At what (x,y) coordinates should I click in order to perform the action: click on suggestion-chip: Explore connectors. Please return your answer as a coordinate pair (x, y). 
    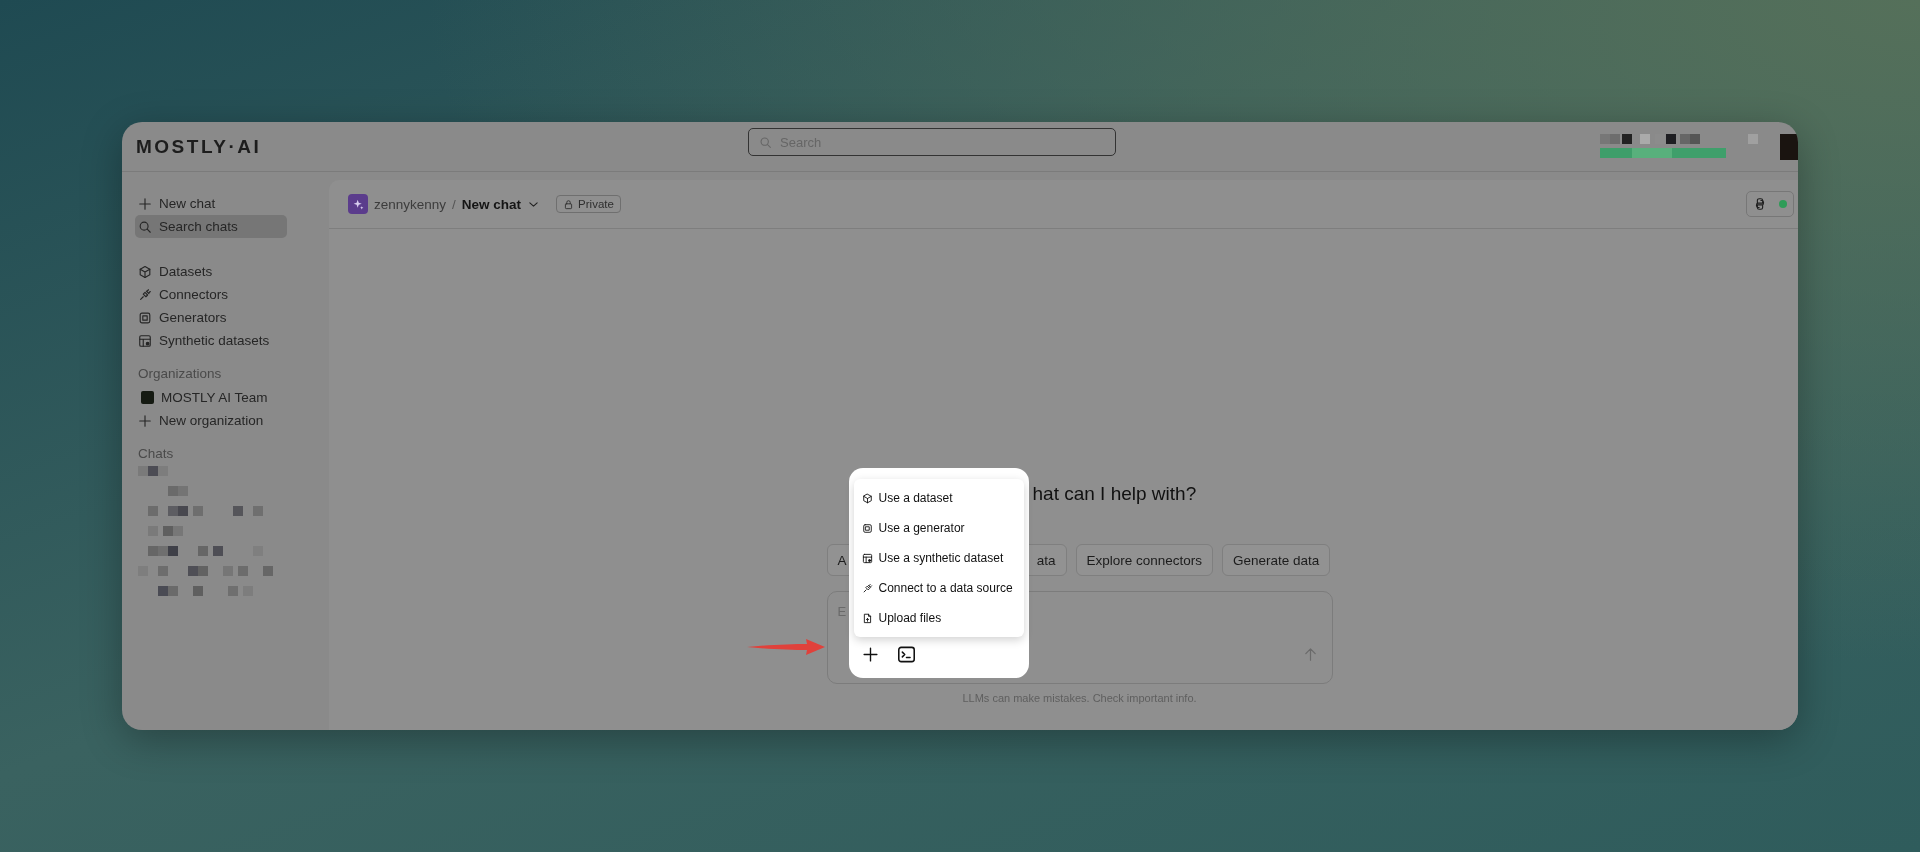
    Looking at the image, I should click on (1144, 560).